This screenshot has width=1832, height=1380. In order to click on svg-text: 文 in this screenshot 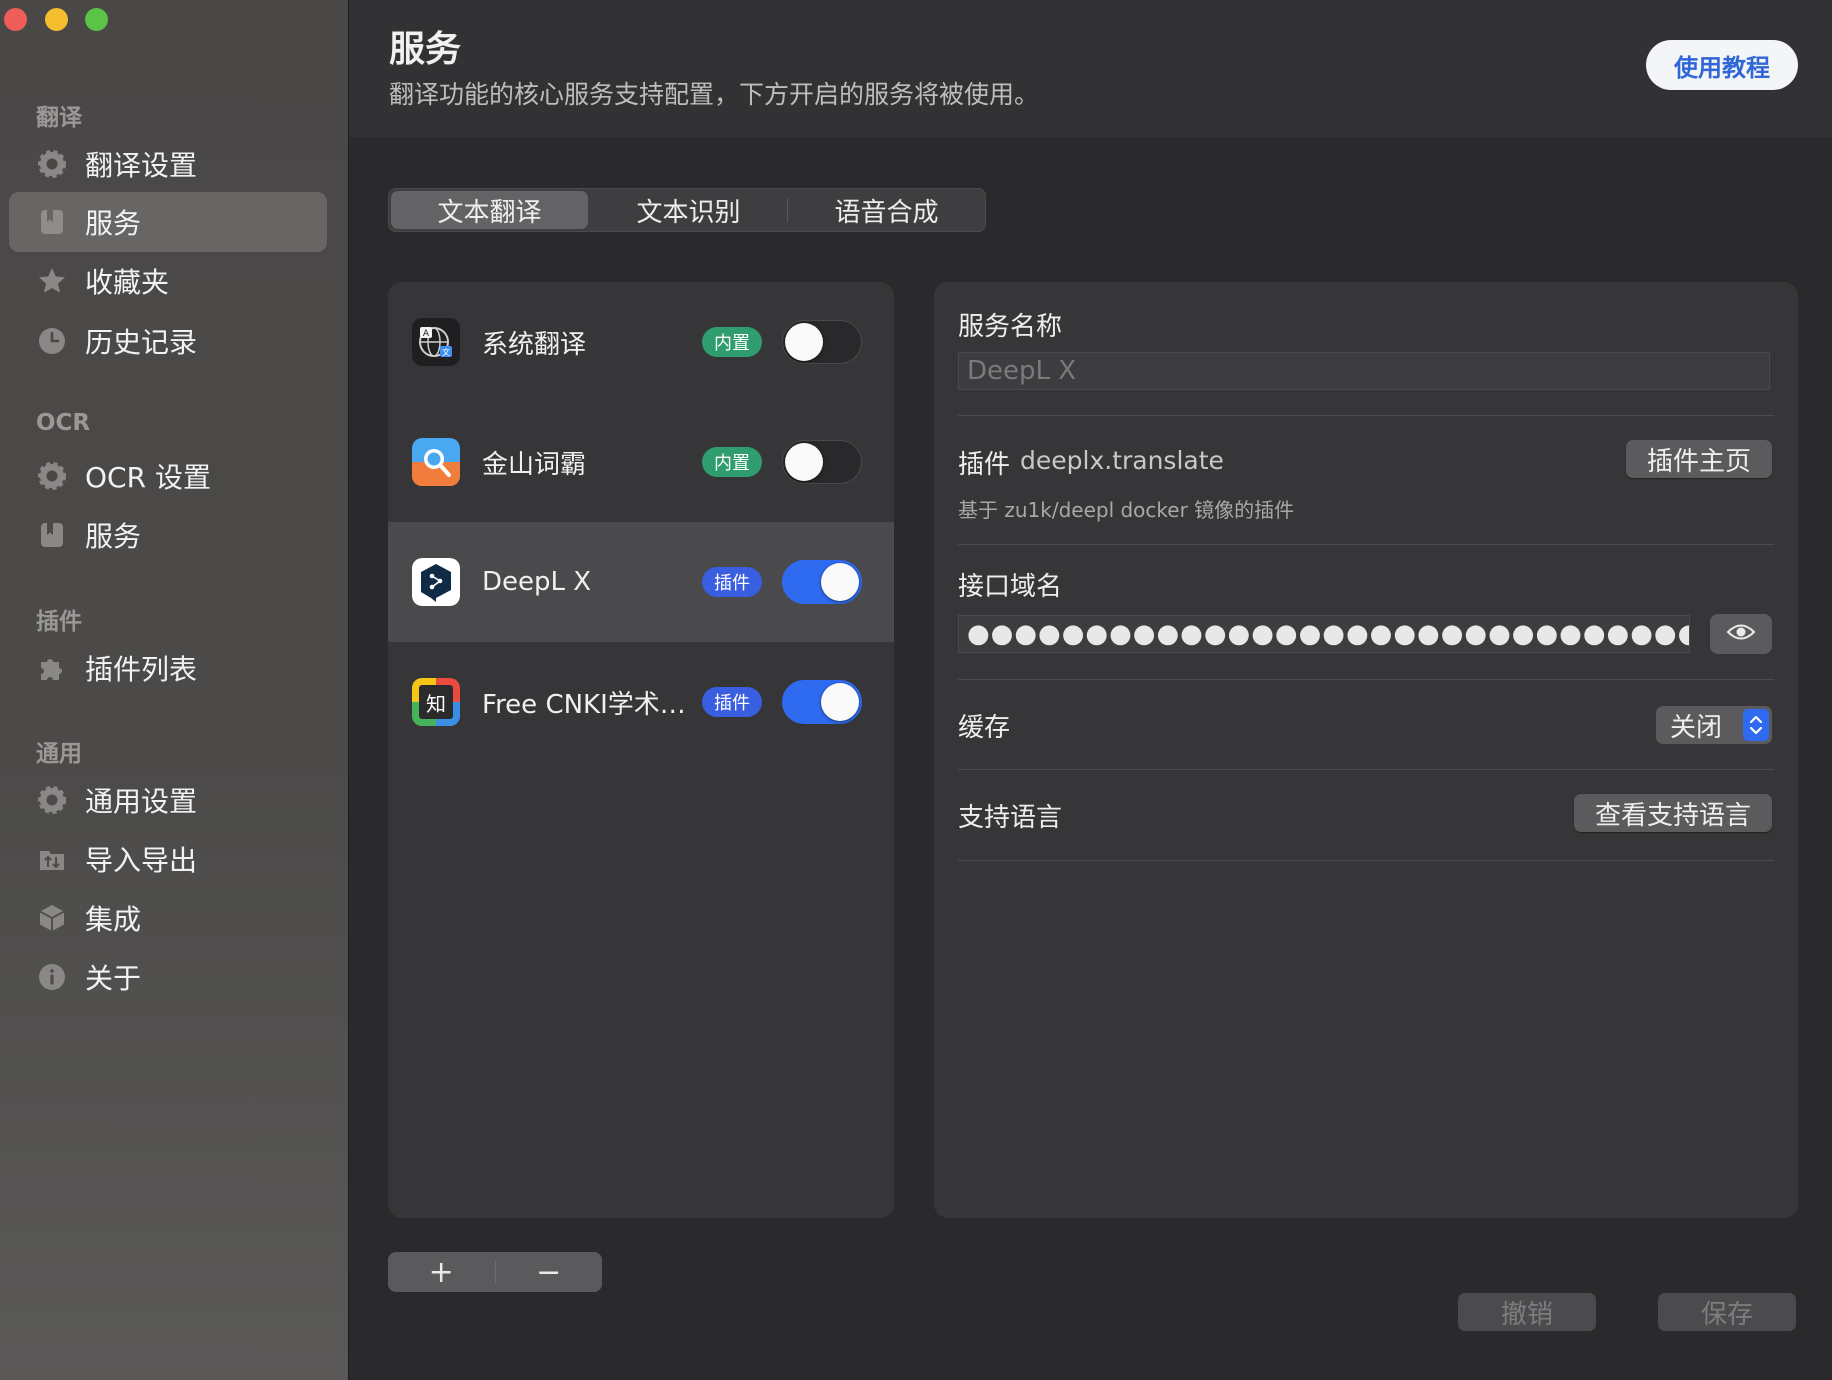, I will do `click(446, 352)`.